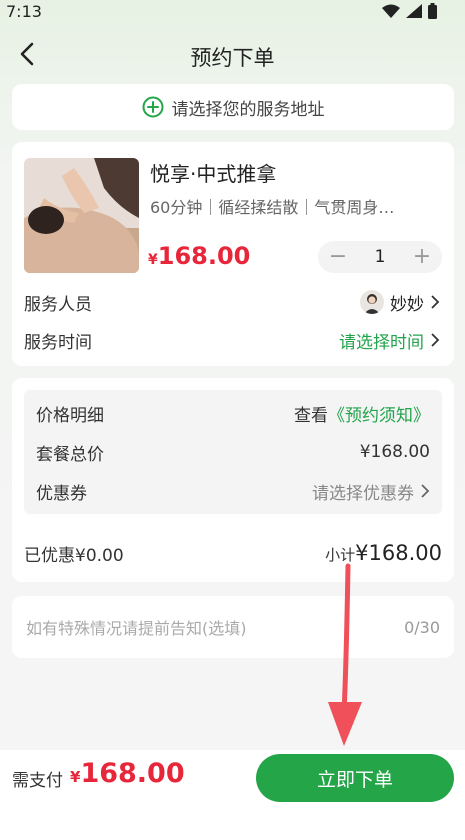 Image resolution: width=465 pixels, height=840 pixels. I want to click on price-amount: 168.00, so click(204, 256).